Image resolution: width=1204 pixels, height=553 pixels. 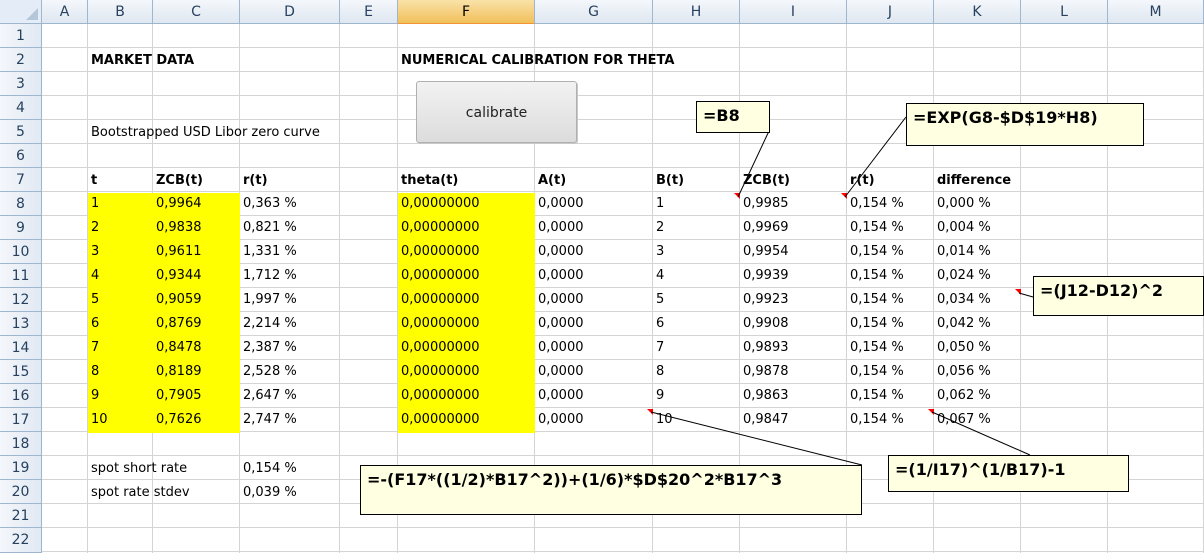 What do you see at coordinates (1025, 124) in the screenshot?
I see `comment-exp: =EXP(G8-$D$19*H8)` at bounding box center [1025, 124].